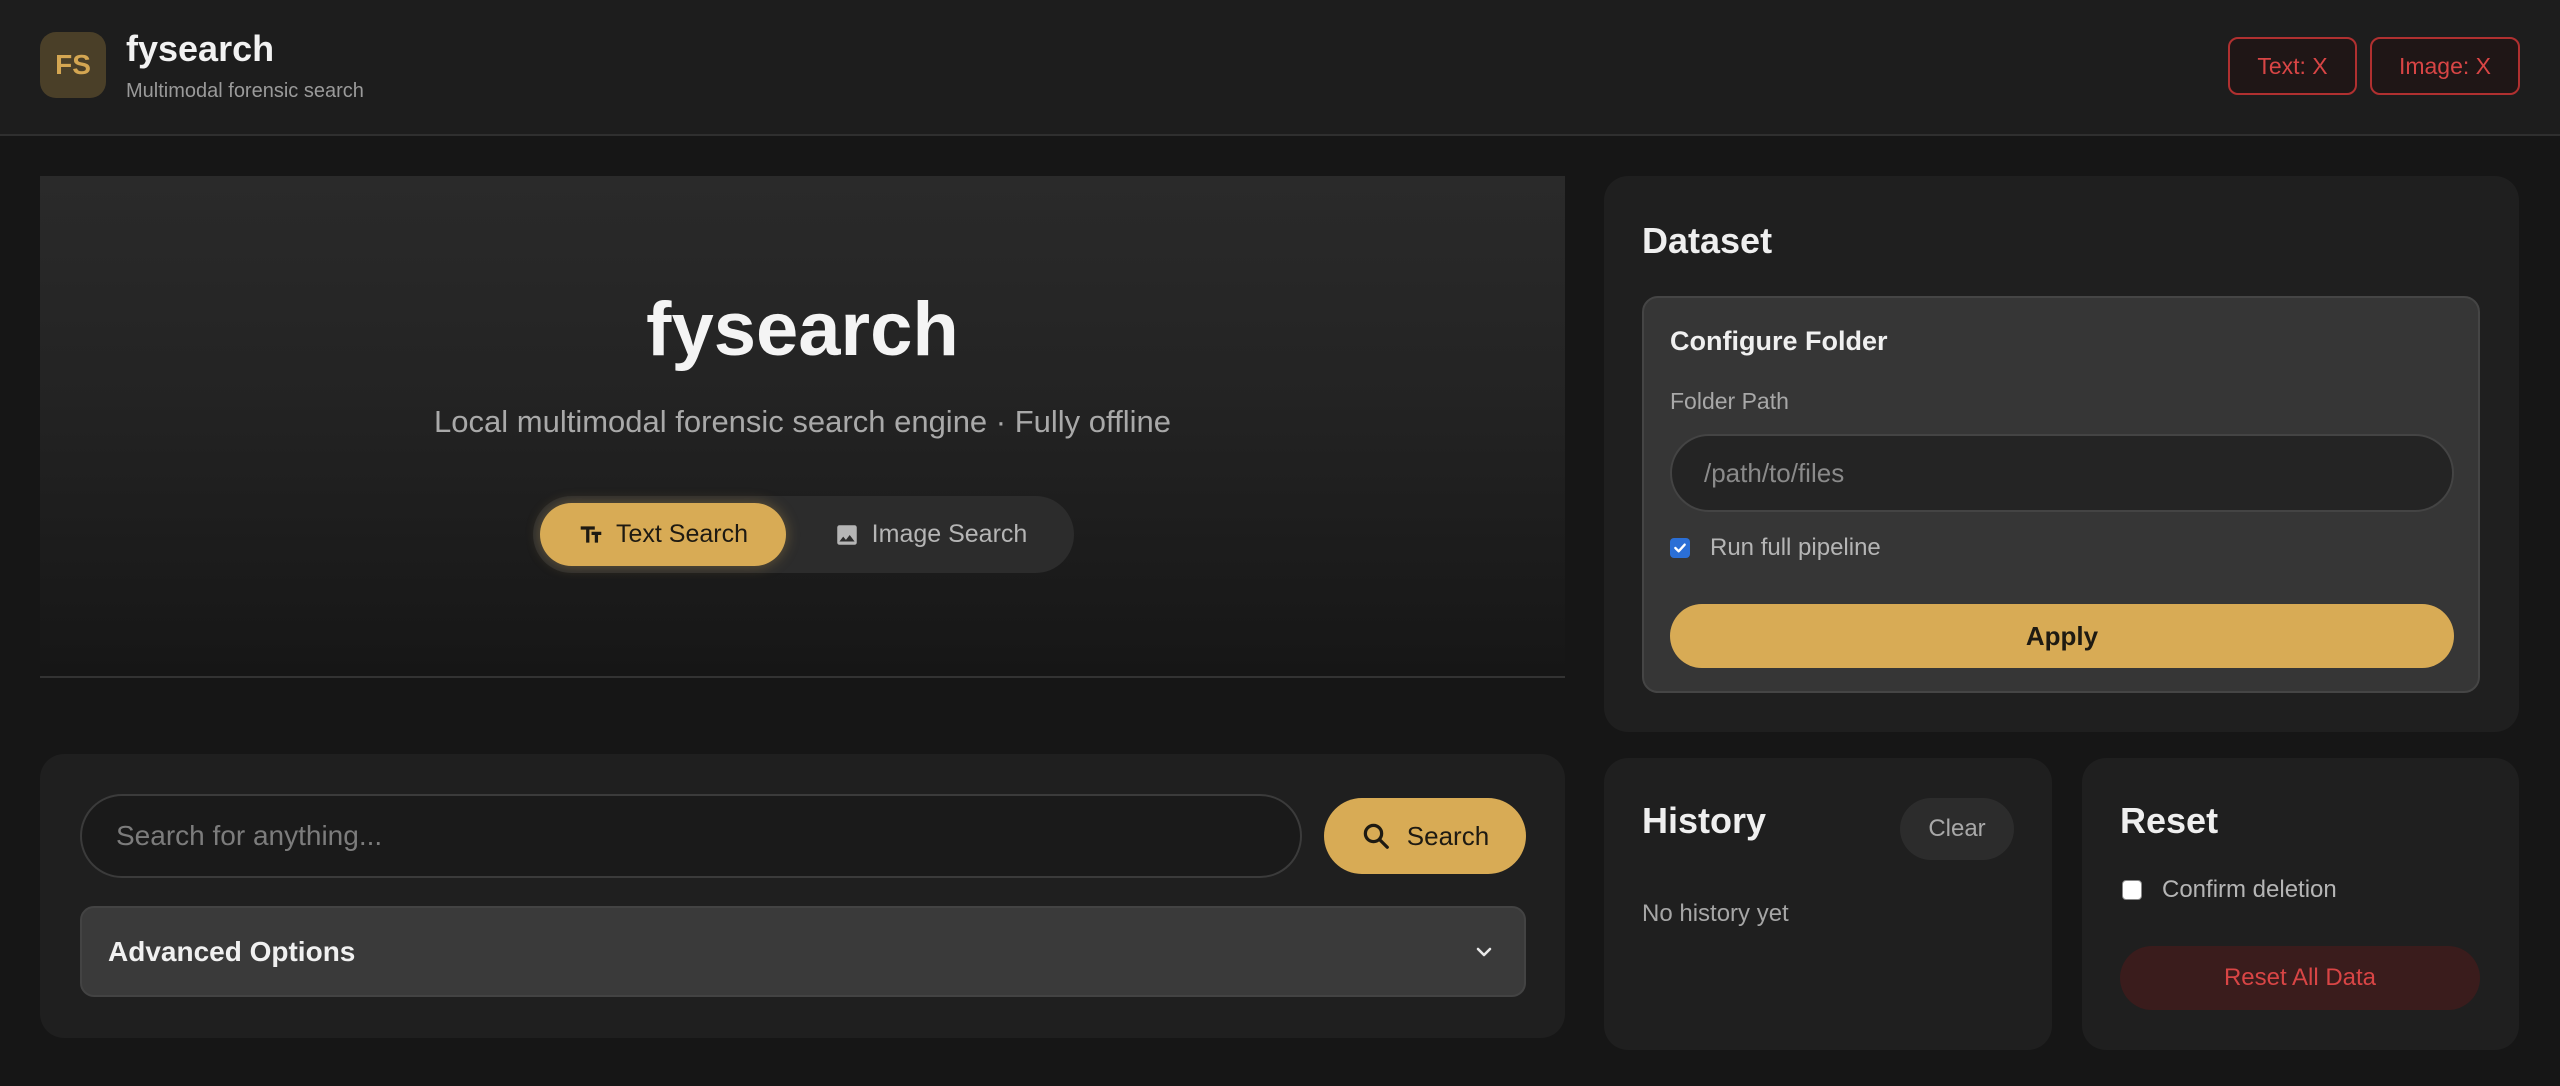 The image size is (2560, 1086). I want to click on text-format-icon, so click(591, 534).